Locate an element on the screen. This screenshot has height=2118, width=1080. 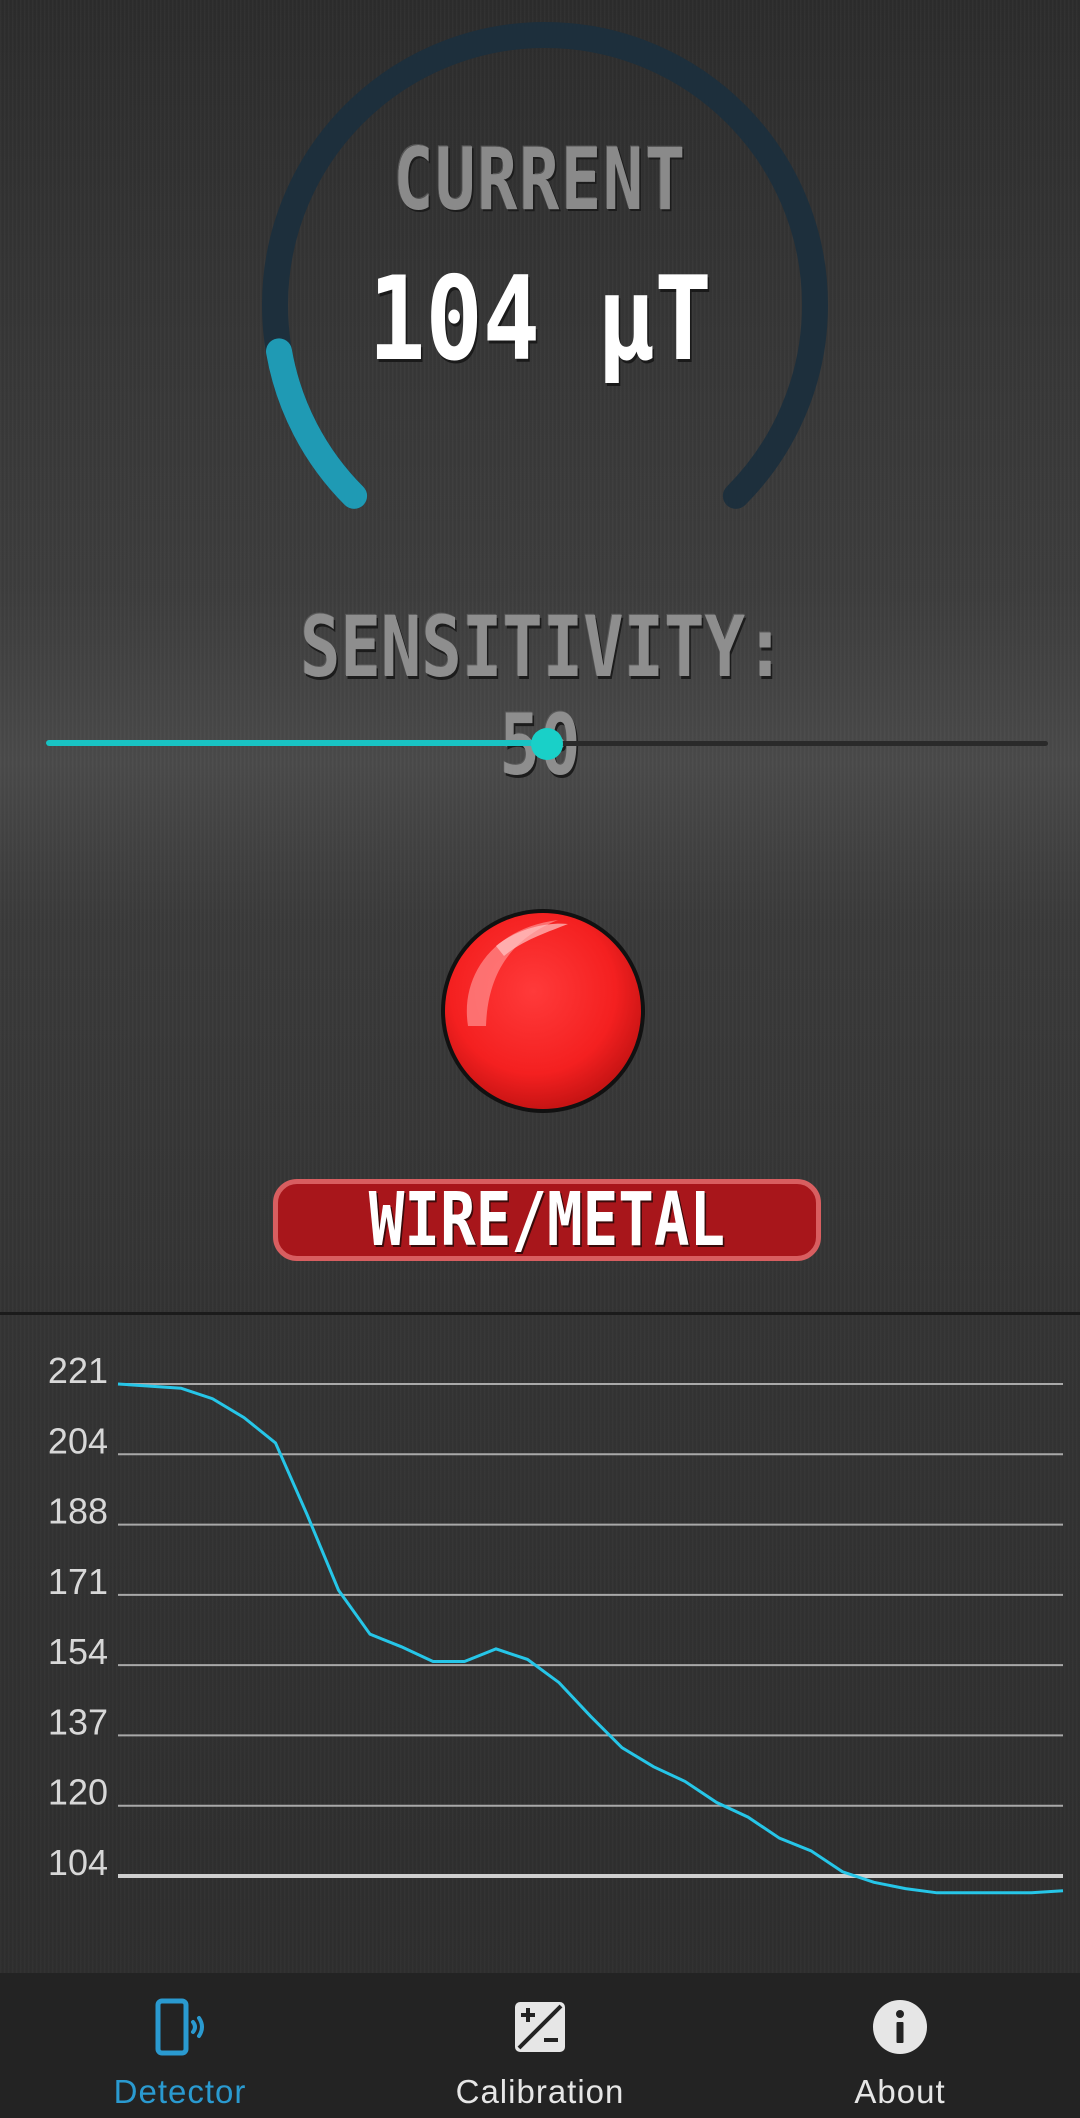
y-tick-label: 154 is located at coordinates (78, 1651).